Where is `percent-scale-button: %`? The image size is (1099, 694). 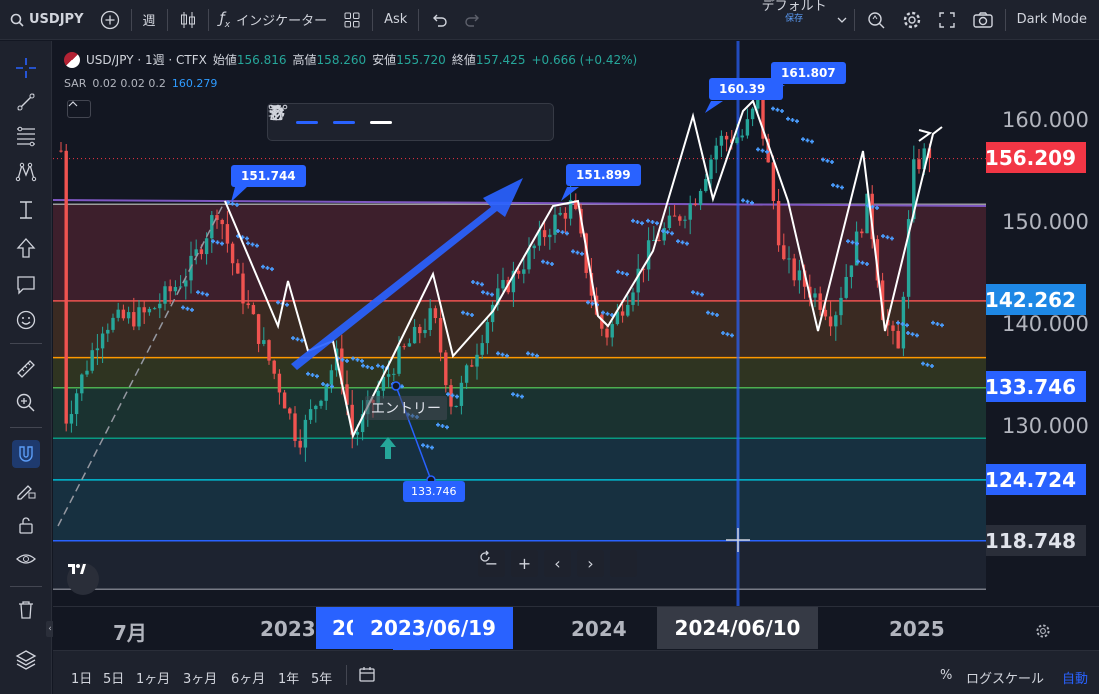
percent-scale-button: % is located at coordinates (946, 675).